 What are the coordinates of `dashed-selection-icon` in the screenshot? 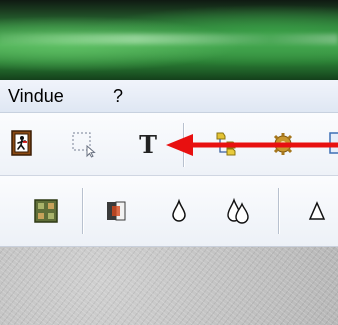 It's located at (84, 145).